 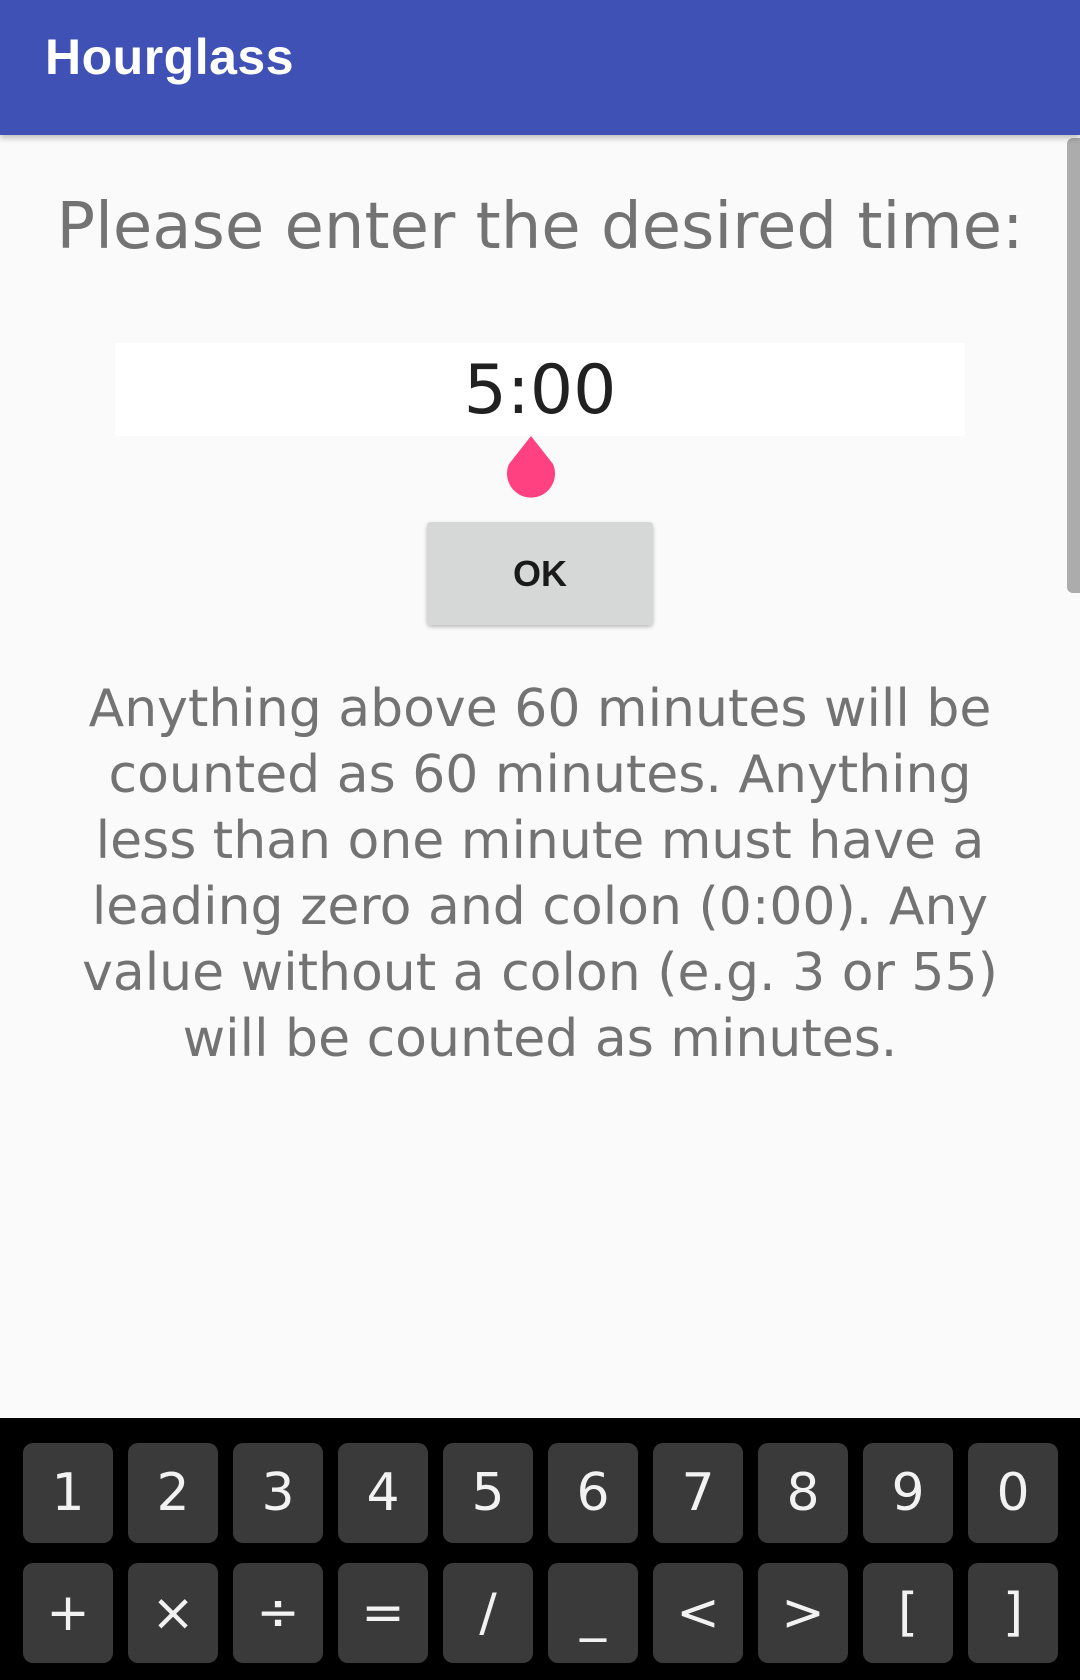 What do you see at coordinates (540, 389) in the screenshot?
I see `time-input` at bounding box center [540, 389].